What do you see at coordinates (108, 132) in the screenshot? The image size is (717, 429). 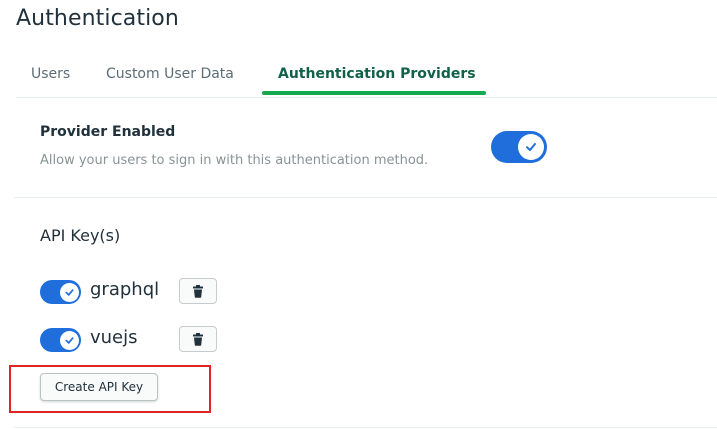 I see `provider-enabled-title: Provider Enabled` at bounding box center [108, 132].